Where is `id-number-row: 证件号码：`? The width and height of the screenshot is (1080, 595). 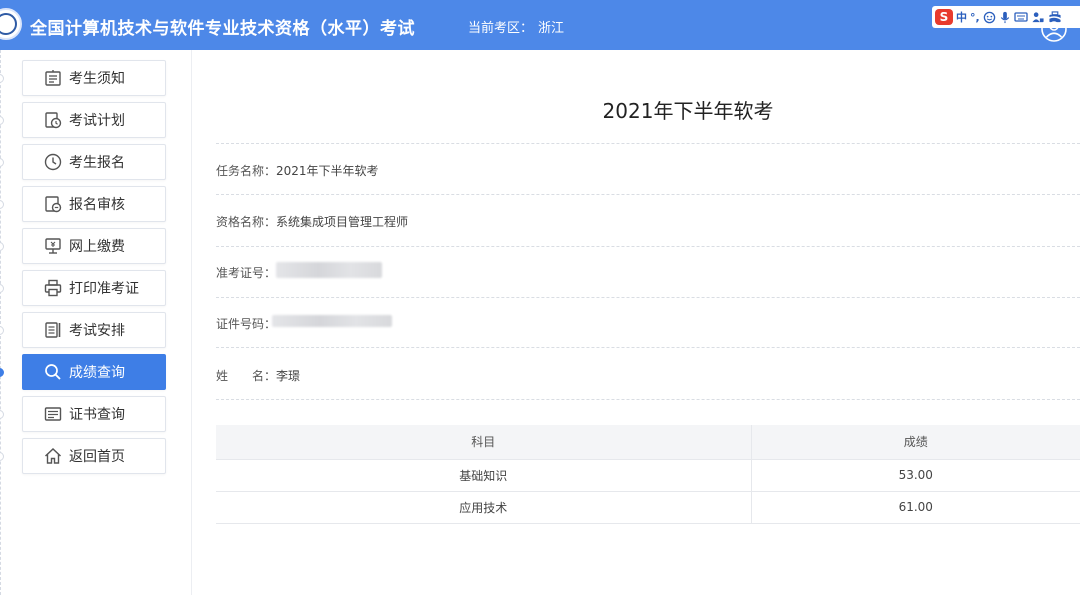 id-number-row: 证件号码： is located at coordinates (246, 323).